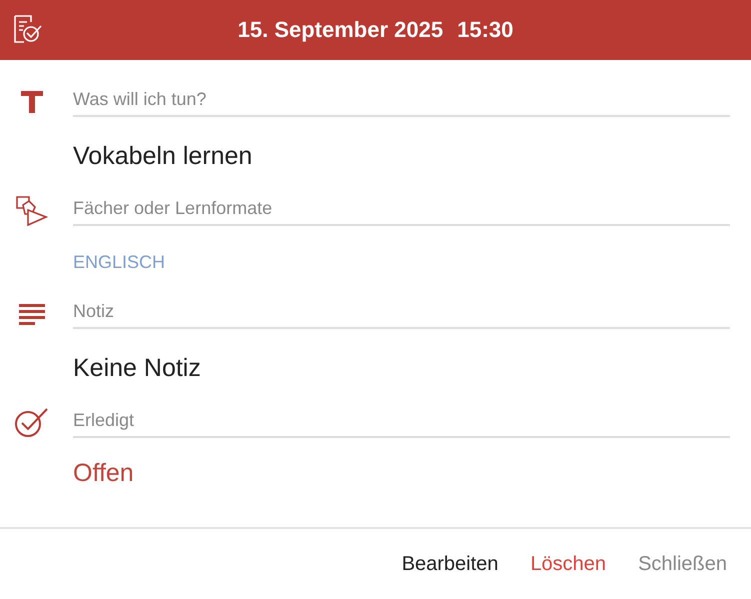  Describe the element at coordinates (32, 211) in the screenshot. I see `shapes-icon` at that location.